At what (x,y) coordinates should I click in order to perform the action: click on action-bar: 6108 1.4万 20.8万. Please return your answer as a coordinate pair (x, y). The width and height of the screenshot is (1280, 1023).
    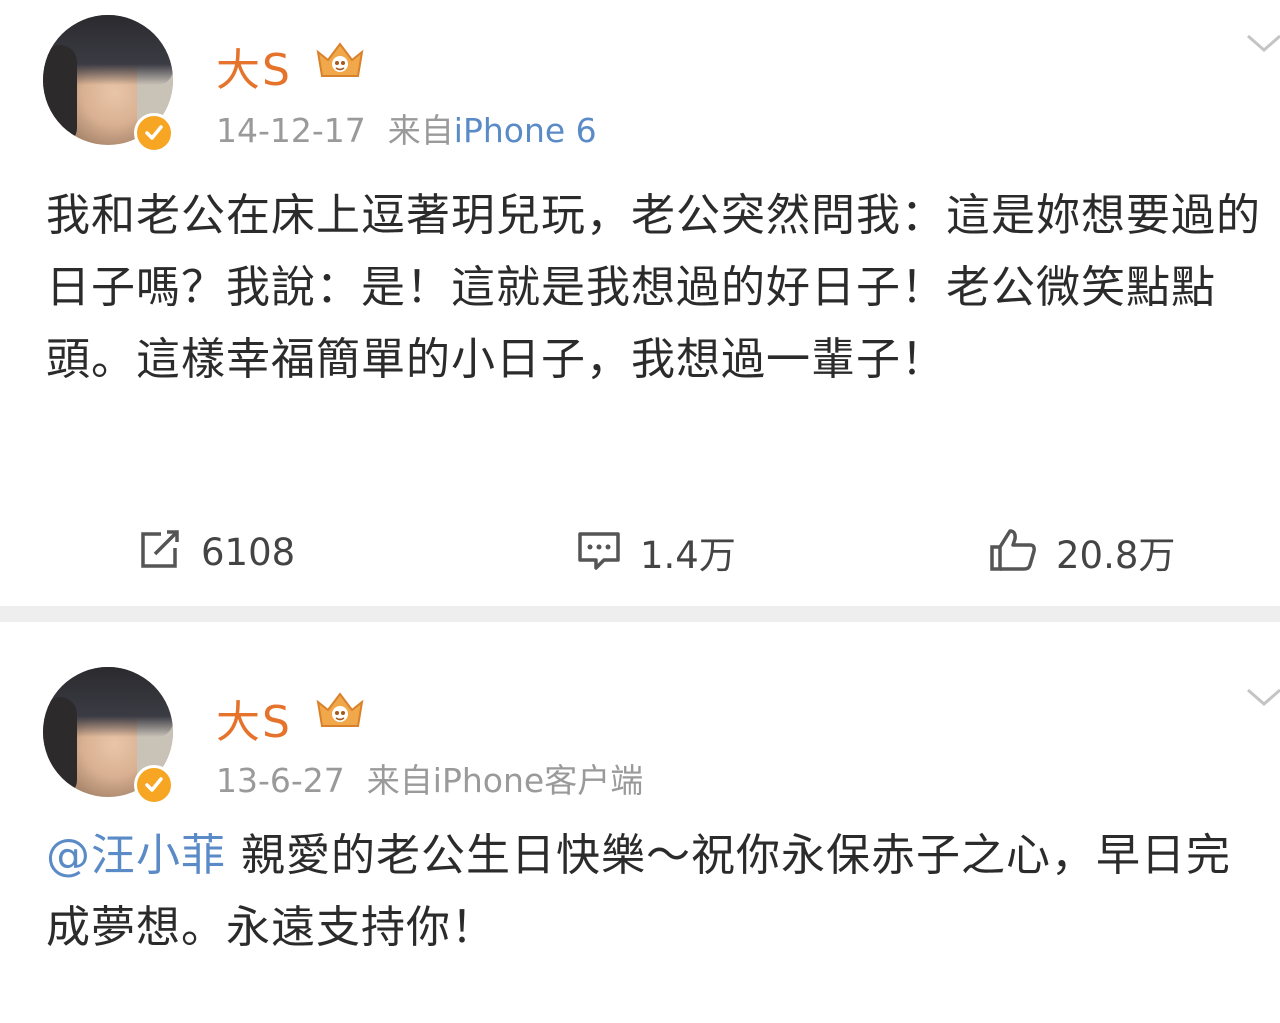
    Looking at the image, I should click on (640, 552).